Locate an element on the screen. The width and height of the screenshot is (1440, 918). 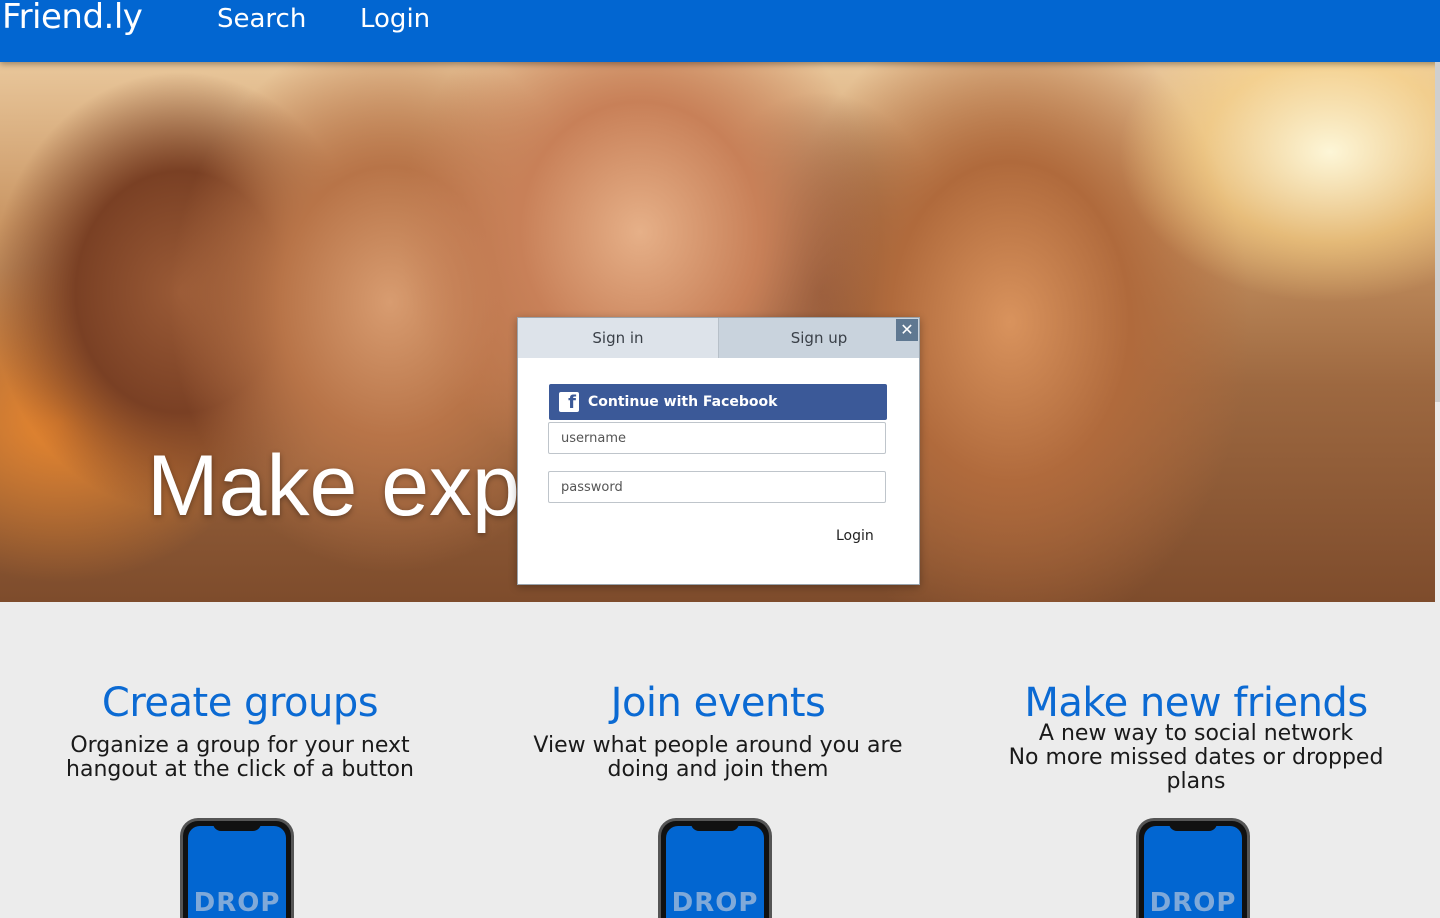
feature-description-line: plans is located at coordinates (1196, 781).